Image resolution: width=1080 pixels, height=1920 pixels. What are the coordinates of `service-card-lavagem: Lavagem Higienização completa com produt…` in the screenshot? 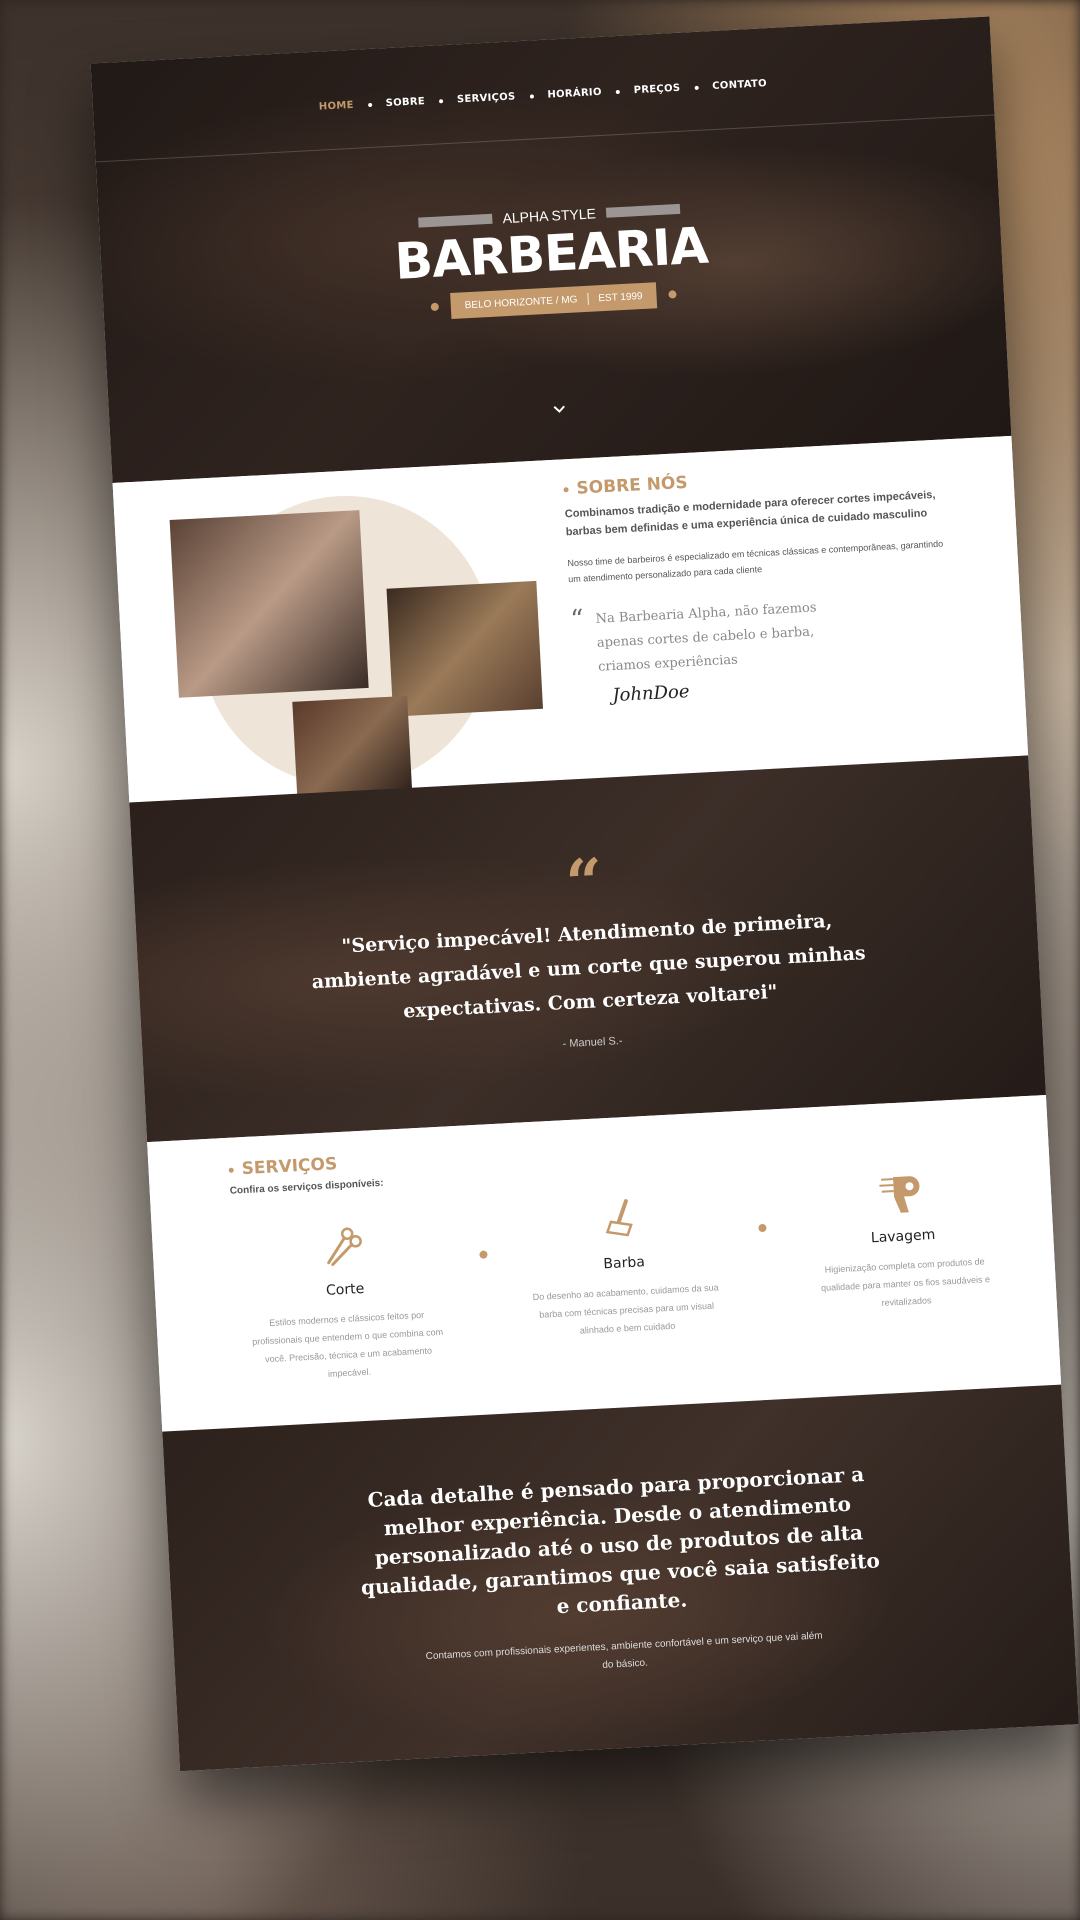 It's located at (903, 1239).